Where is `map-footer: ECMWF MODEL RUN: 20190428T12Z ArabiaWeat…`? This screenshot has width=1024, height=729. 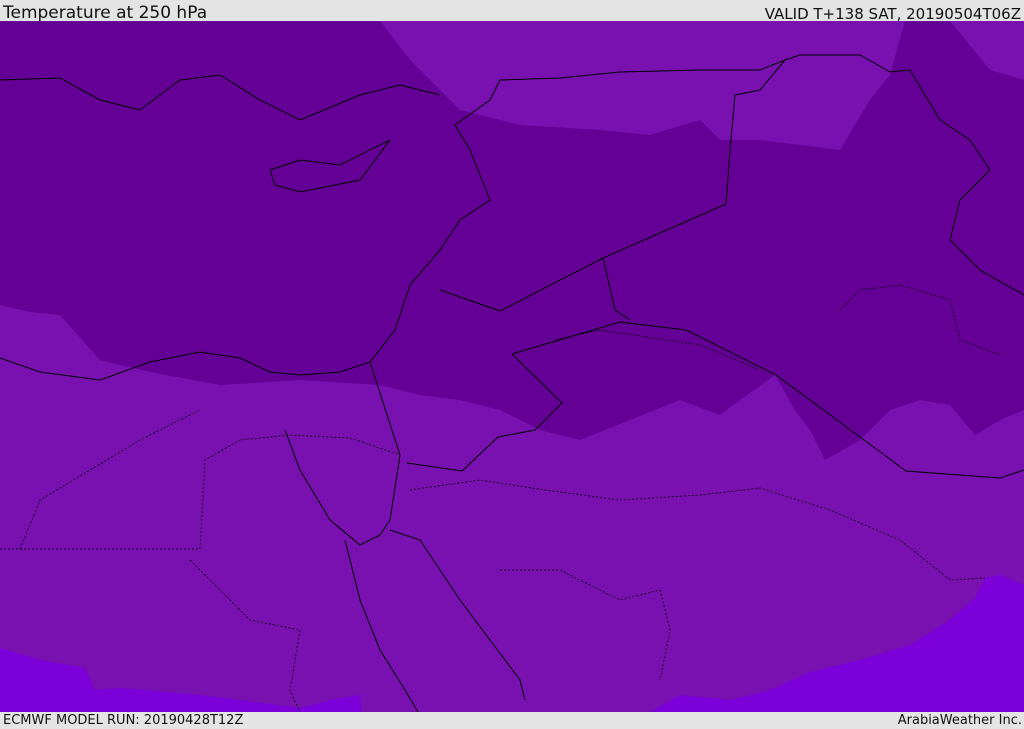
map-footer: ECMWF MODEL RUN: 20190428T12Z ArabiaWeat… is located at coordinates (512, 720).